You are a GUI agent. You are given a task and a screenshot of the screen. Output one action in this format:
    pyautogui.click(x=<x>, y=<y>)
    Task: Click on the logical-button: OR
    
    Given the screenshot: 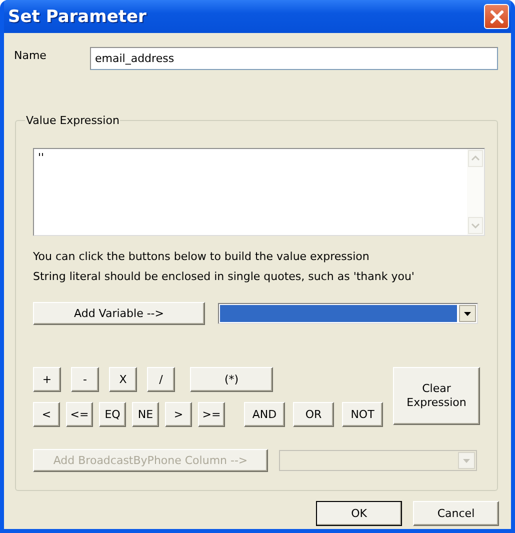 What is the action you would take?
    pyautogui.click(x=313, y=414)
    